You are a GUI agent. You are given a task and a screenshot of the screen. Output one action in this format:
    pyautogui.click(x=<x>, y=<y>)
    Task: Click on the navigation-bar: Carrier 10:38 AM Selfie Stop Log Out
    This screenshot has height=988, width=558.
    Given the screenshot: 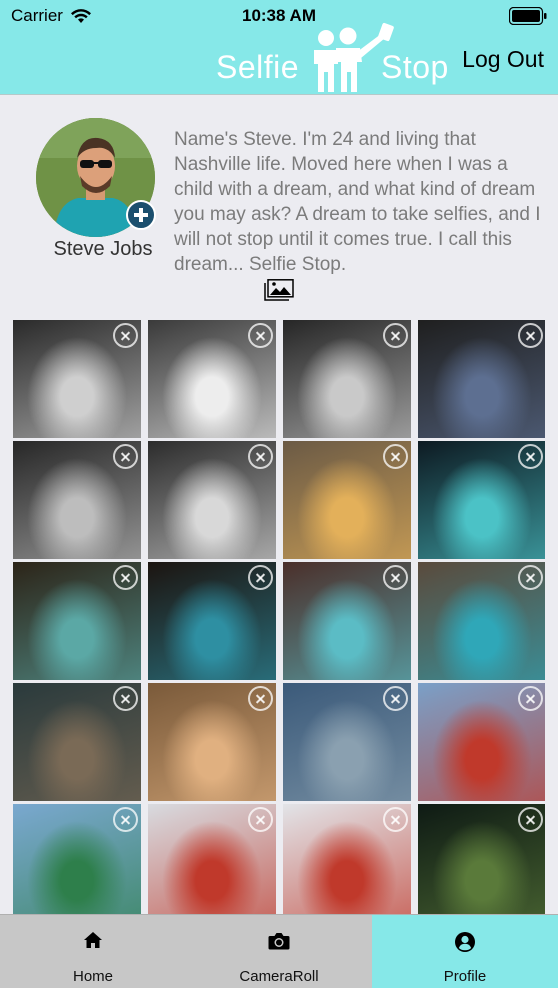 What is the action you would take?
    pyautogui.click(x=279, y=47)
    